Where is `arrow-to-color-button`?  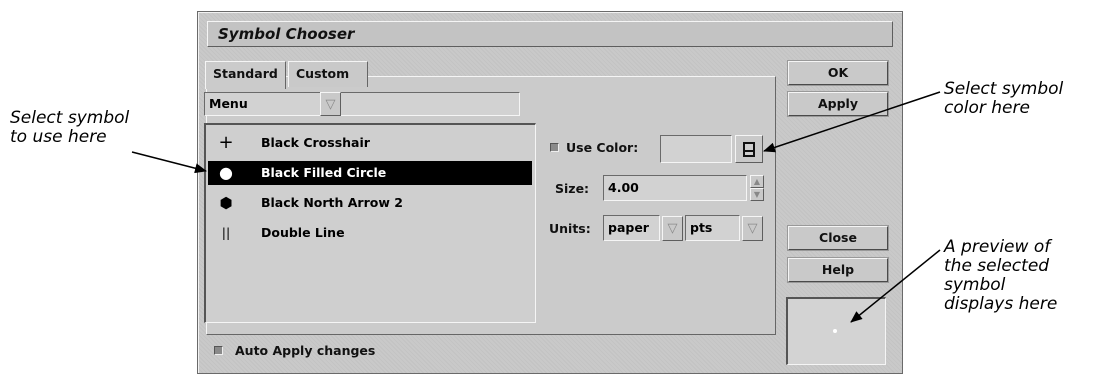
arrow-to-color-button is located at coordinates (852, 122).